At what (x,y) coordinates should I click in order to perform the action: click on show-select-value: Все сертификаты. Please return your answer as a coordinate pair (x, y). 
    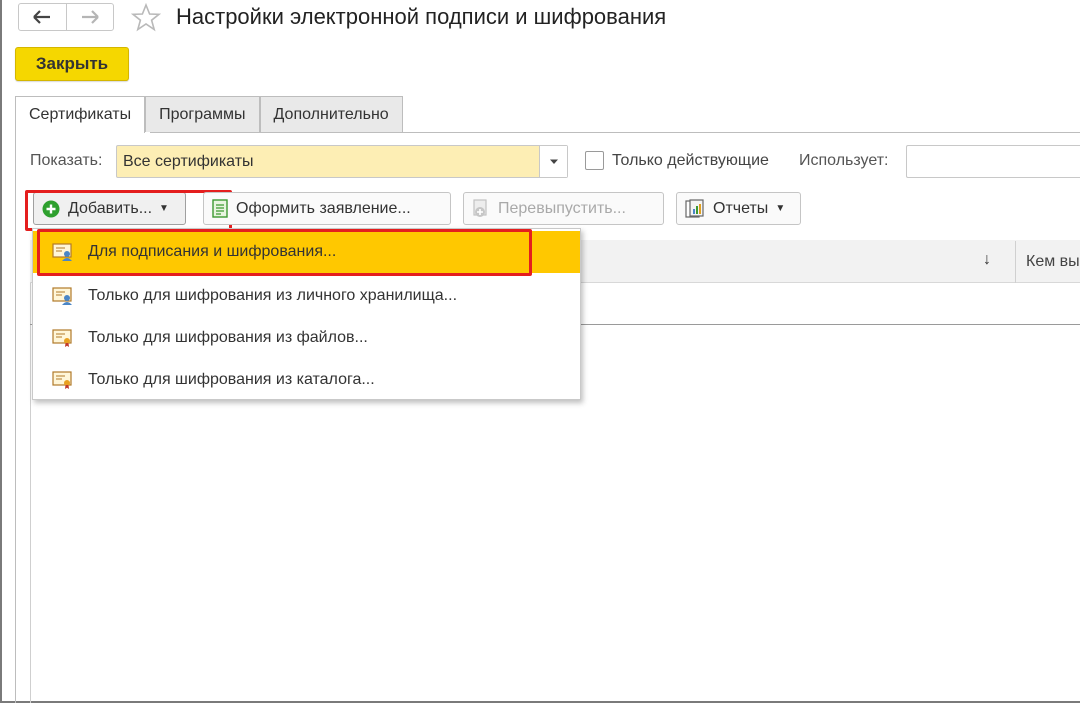
    Looking at the image, I should click on (188, 161).